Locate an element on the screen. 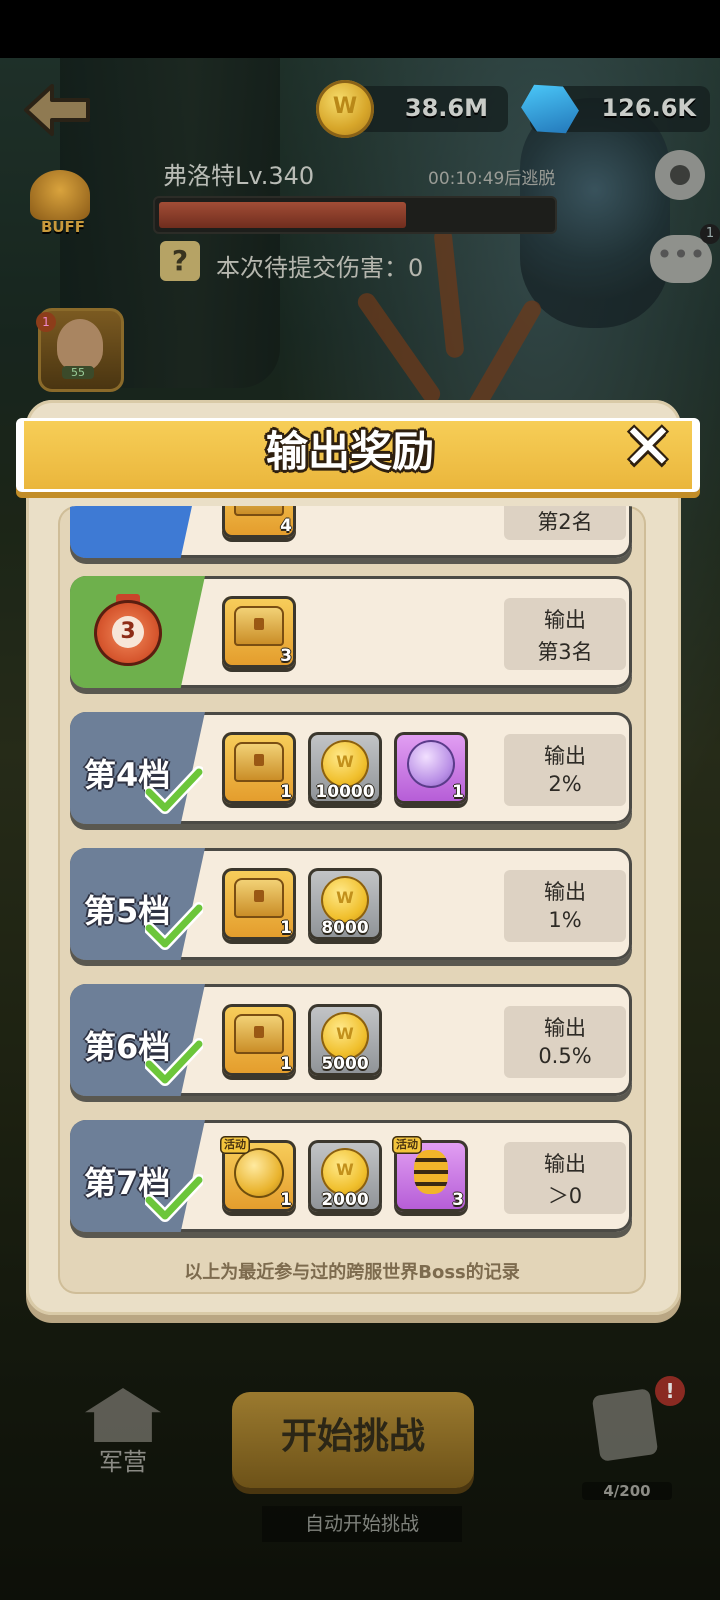  requirement-box: 第2名 is located at coordinates (565, 523).